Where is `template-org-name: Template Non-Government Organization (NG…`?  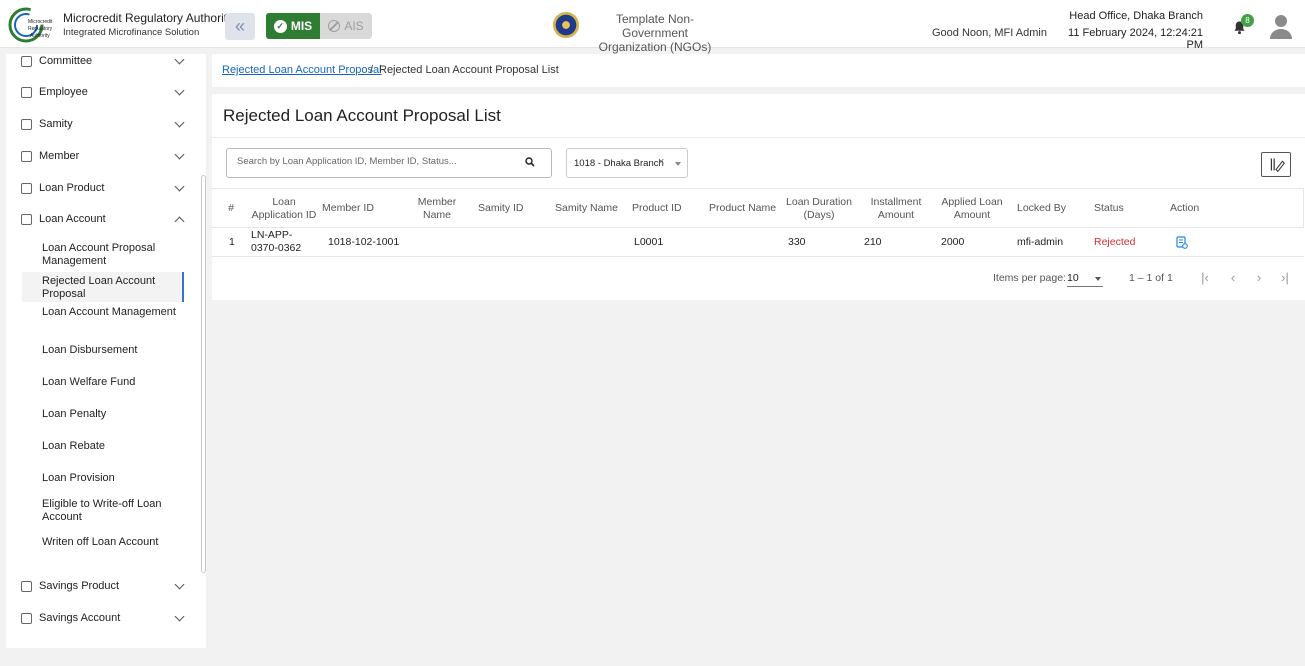 template-org-name: Template Non-Government Organization (NG… is located at coordinates (655, 33).